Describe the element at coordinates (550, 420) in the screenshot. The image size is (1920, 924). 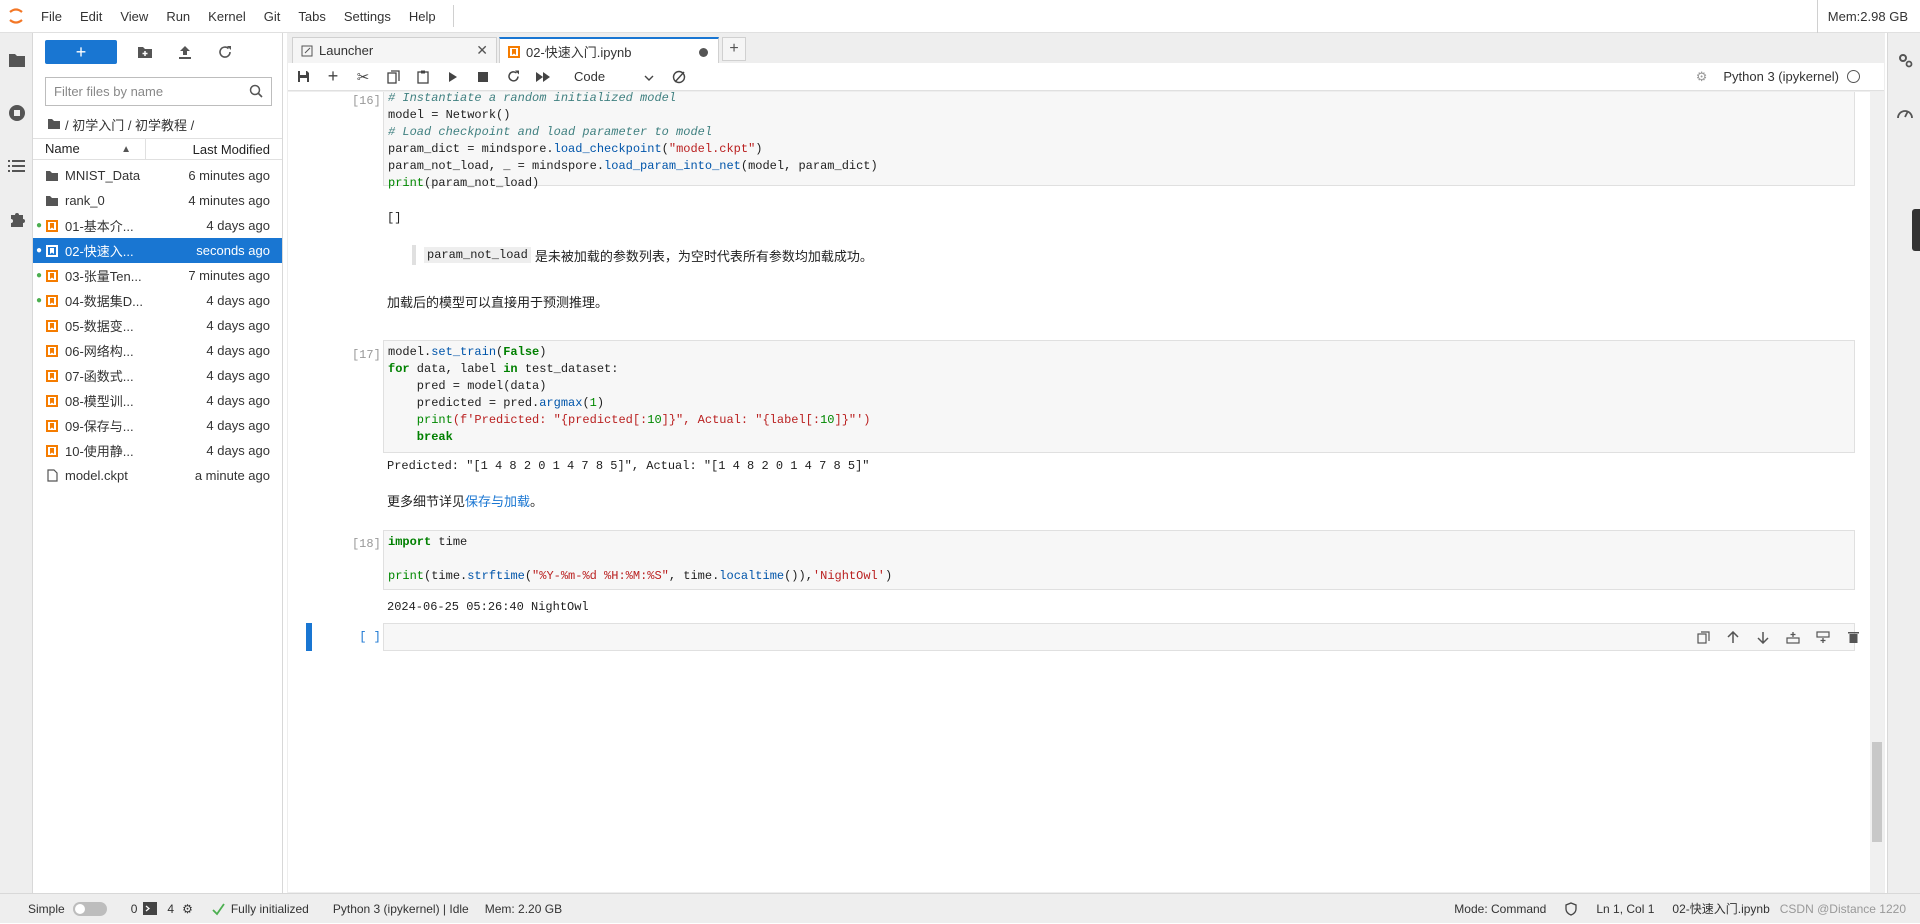
I see `code-token: (f'Predicted: "{predicted[:` at that location.